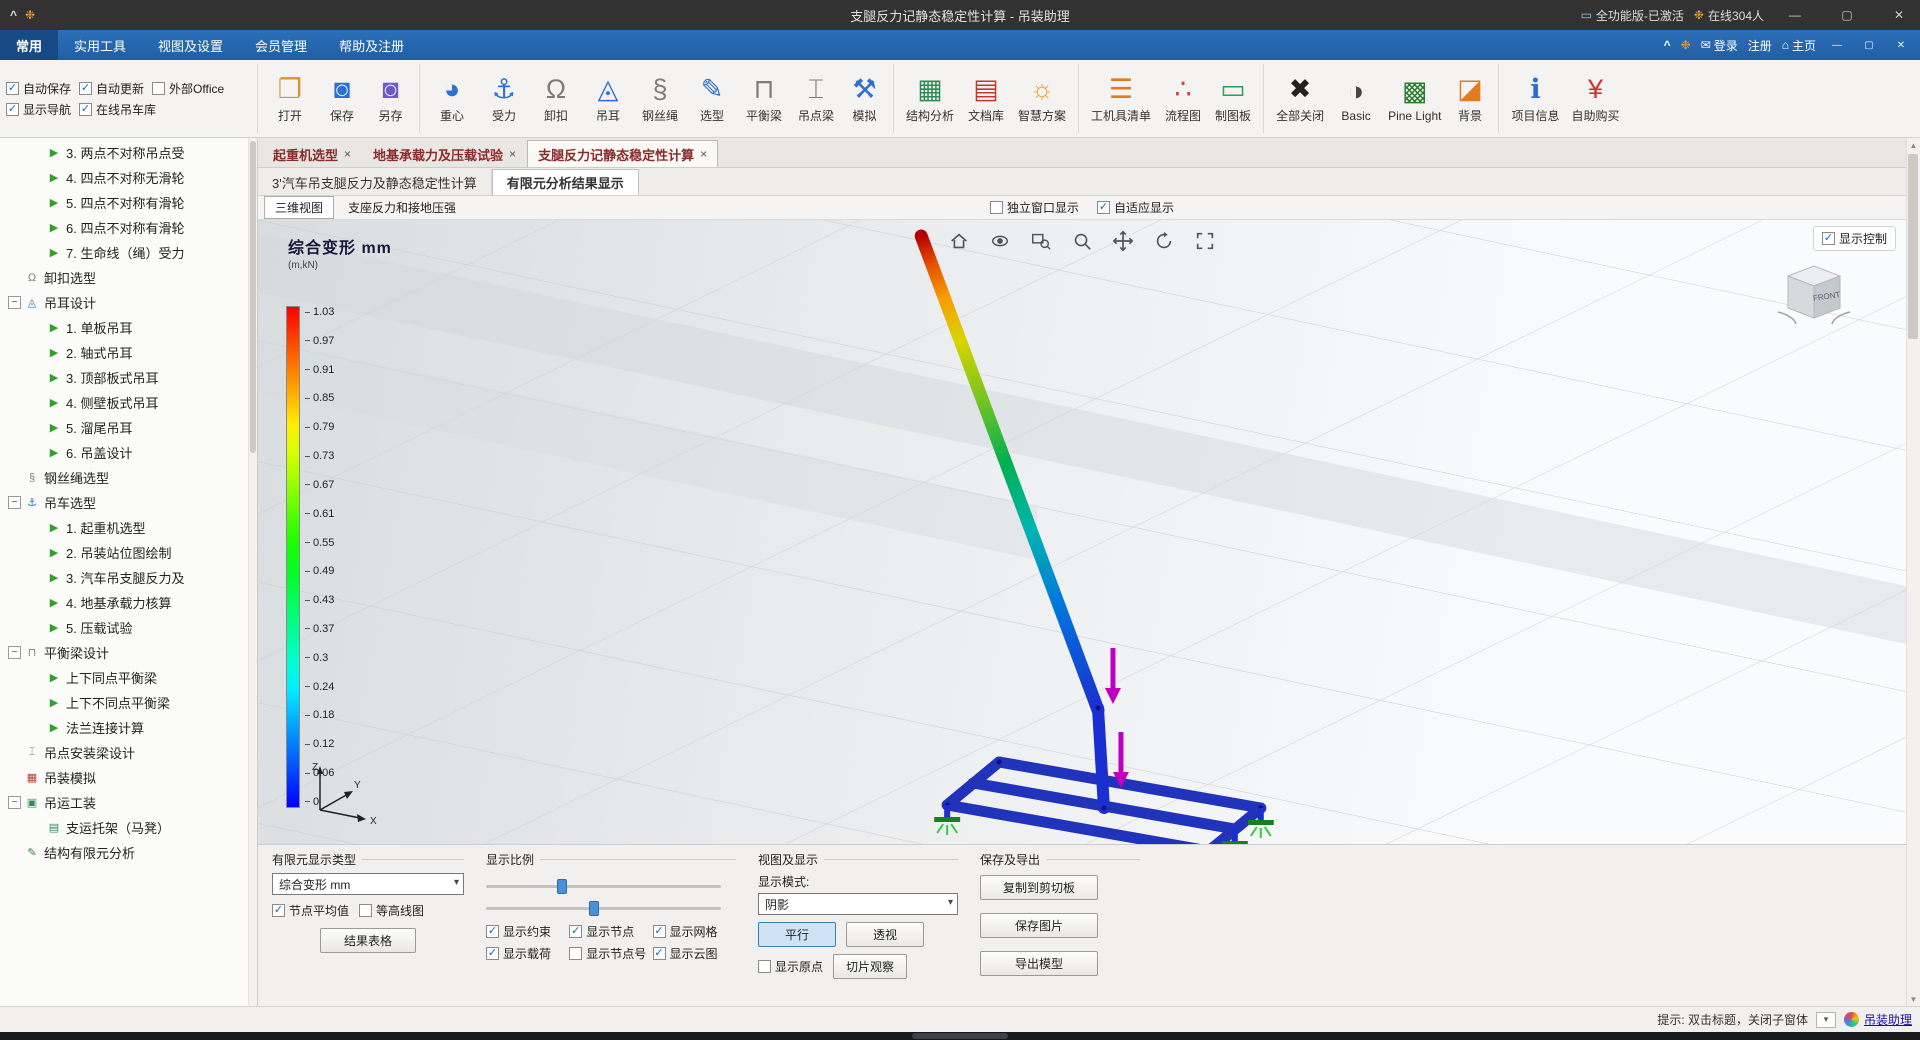 The height and width of the screenshot is (1040, 1920). Describe the element at coordinates (124, 802) in the screenshot. I see `tree-item: ▣ 吊运工装` at that location.